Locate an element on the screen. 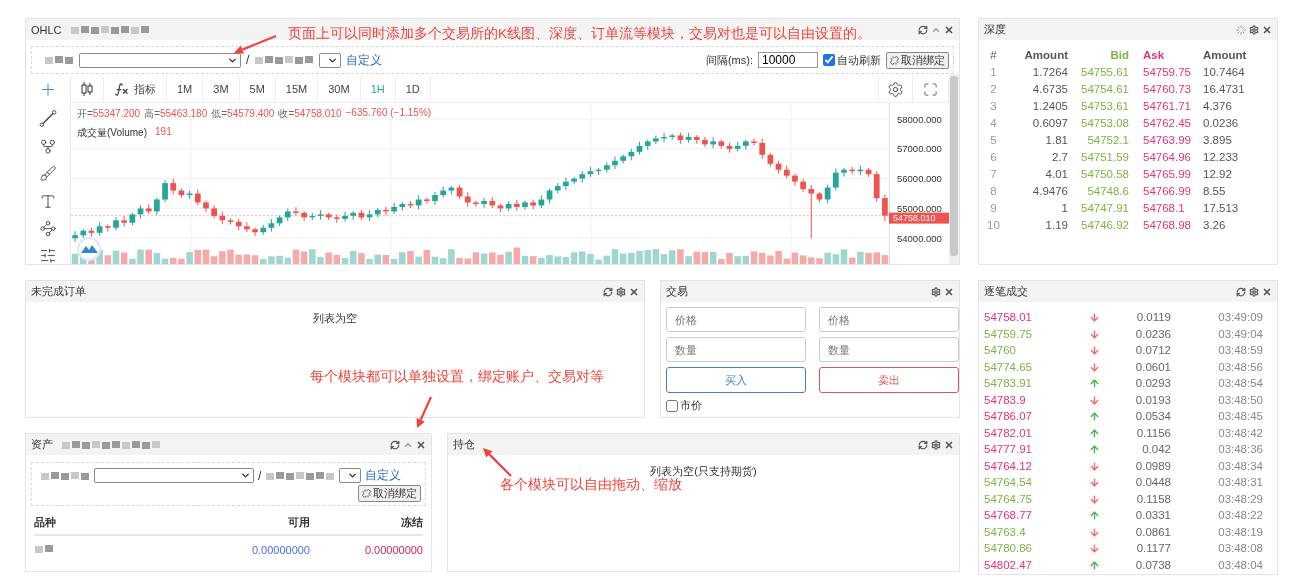  table-cell-text: 8.55 is located at coordinates (1215, 191).